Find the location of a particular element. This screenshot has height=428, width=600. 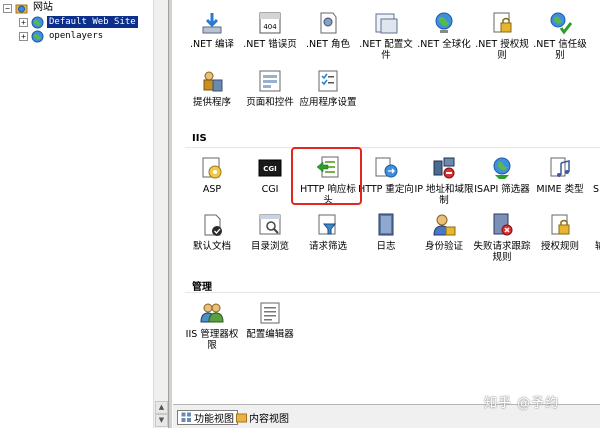

tree-label-openlayers: openlayers is located at coordinates (76, 36).